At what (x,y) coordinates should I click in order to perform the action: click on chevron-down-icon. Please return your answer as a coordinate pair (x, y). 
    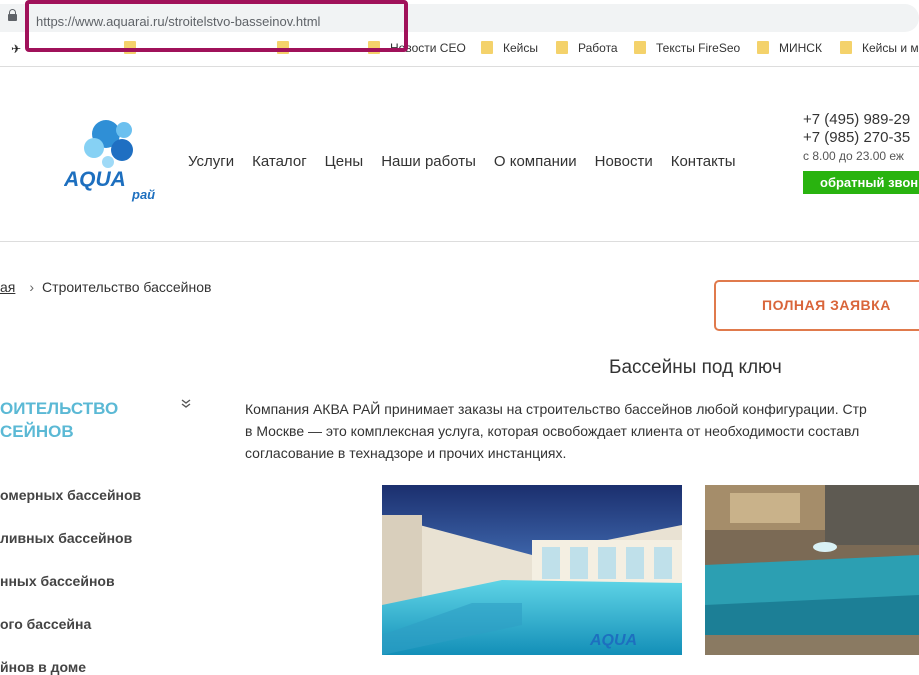
    Looking at the image, I should click on (186, 405).